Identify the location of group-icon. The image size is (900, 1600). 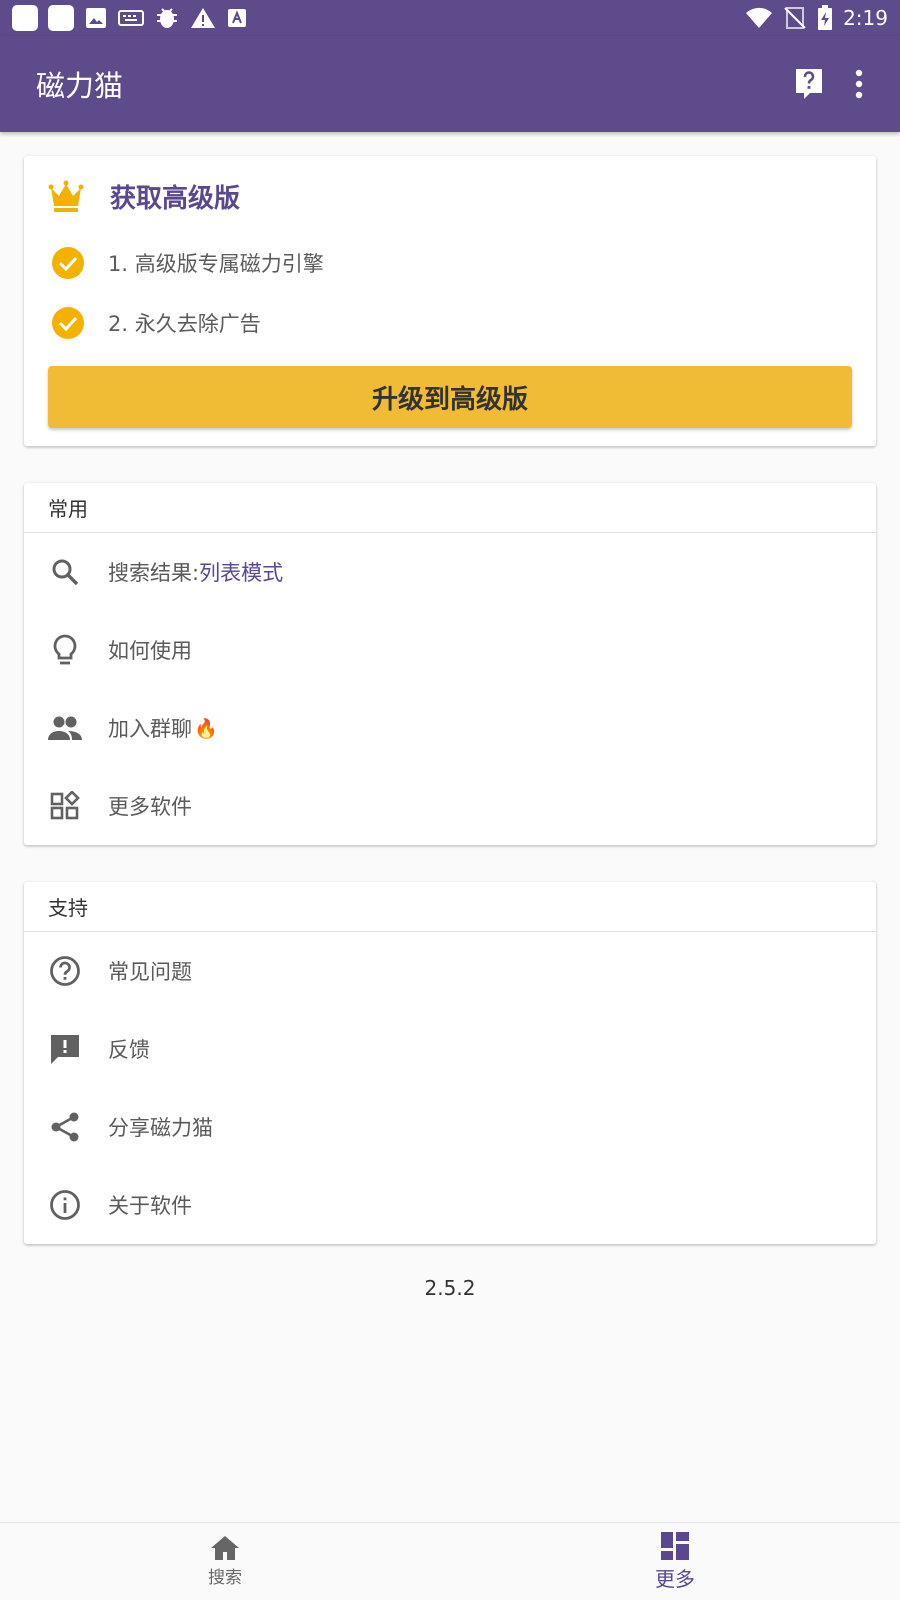
(65, 728).